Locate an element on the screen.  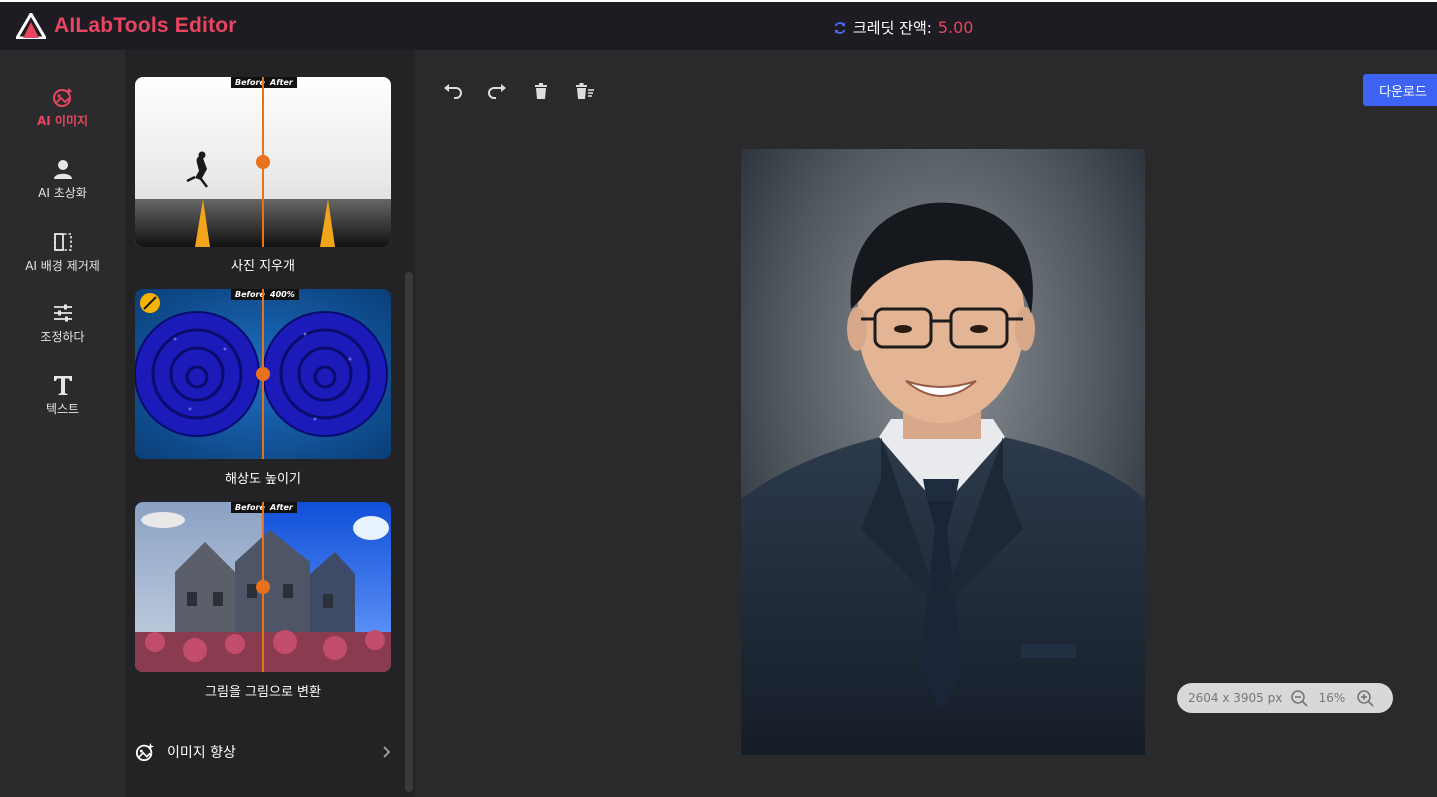
ai-enhance-icon is located at coordinates (145, 752).